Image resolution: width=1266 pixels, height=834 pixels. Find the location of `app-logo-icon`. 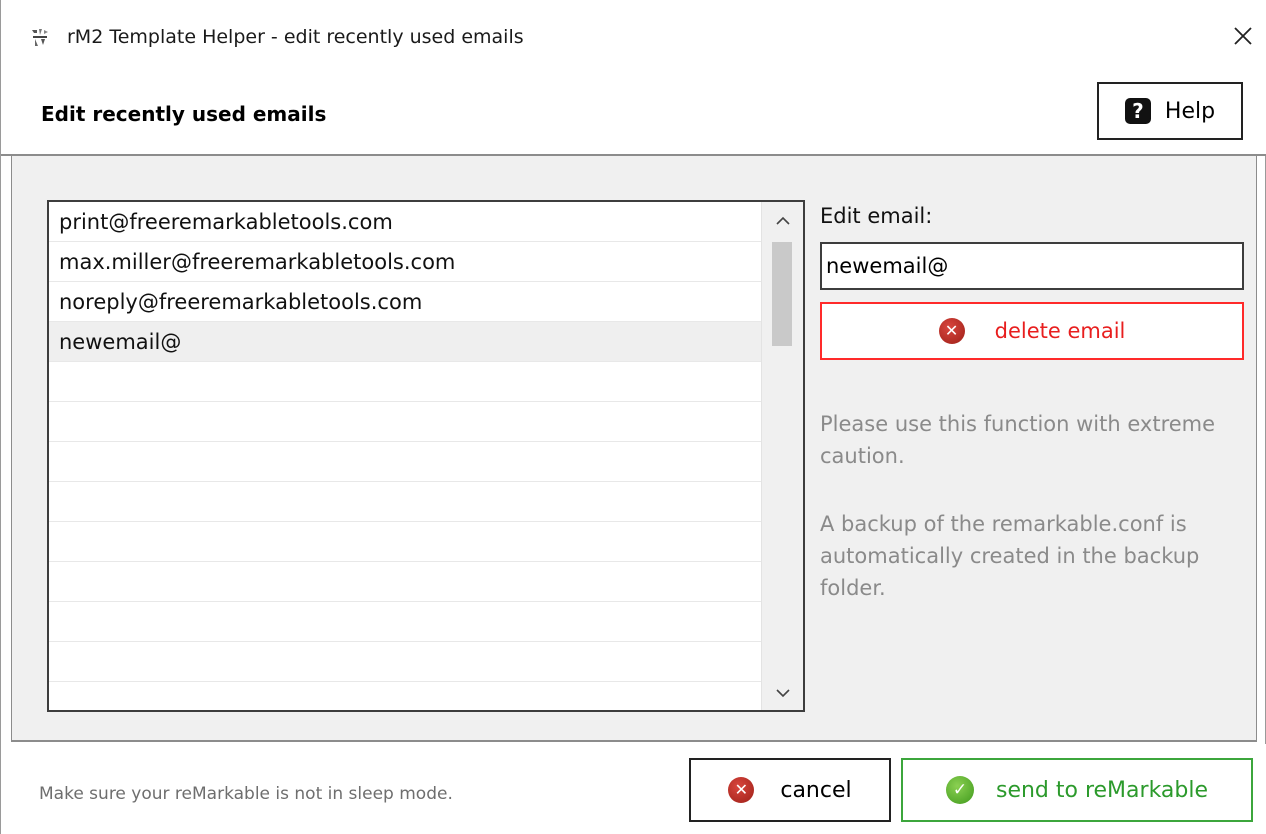

app-logo-icon is located at coordinates (40, 37).